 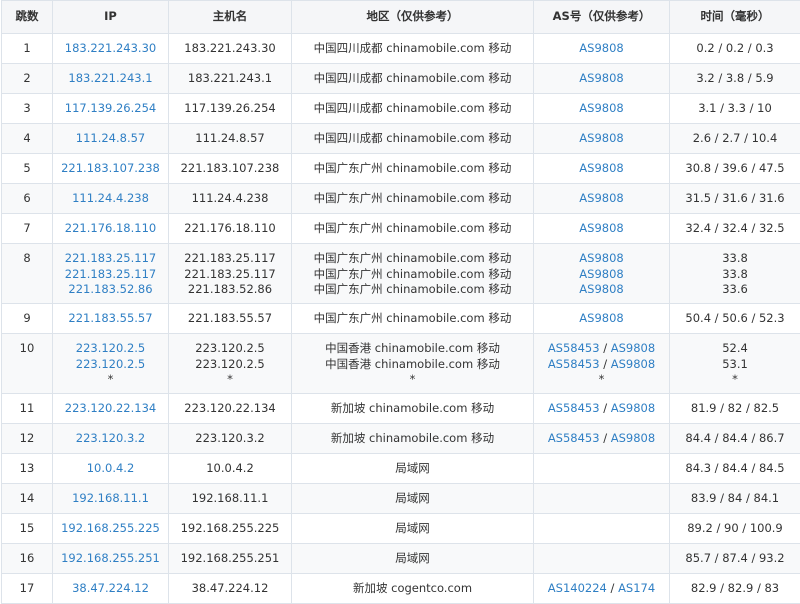 I want to click on hop-cell: 14, so click(x=27, y=499).